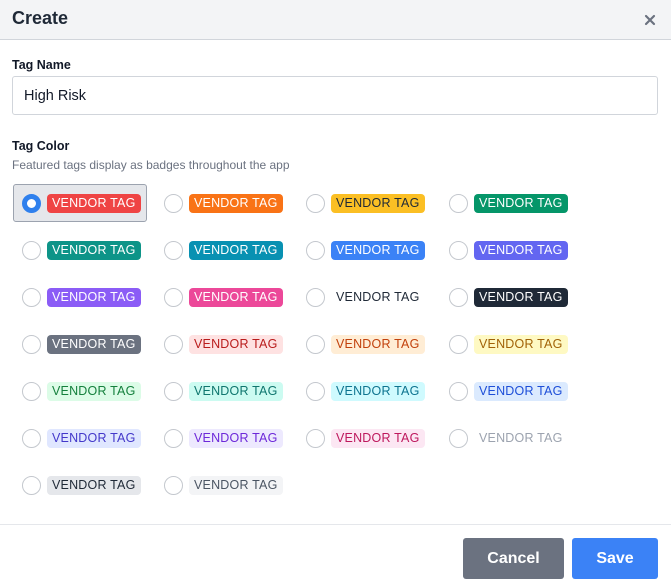  Describe the element at coordinates (41, 146) in the screenshot. I see `tag-color-label: Tag Color` at that location.